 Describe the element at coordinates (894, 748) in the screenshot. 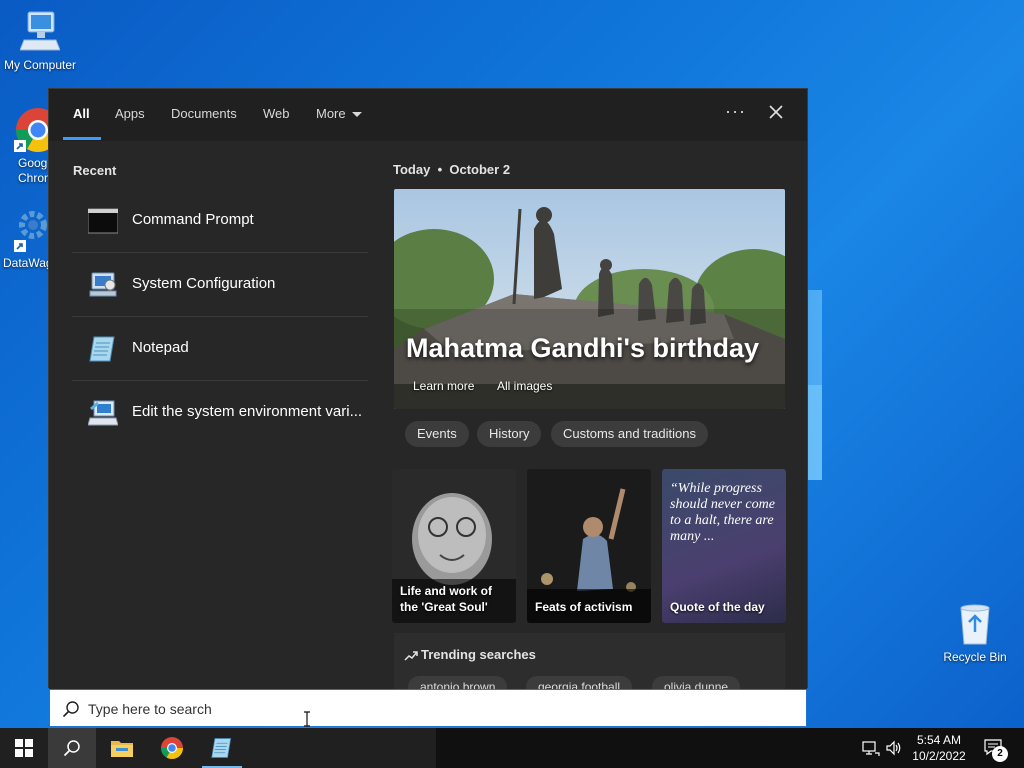

I see `volume-icon` at that location.